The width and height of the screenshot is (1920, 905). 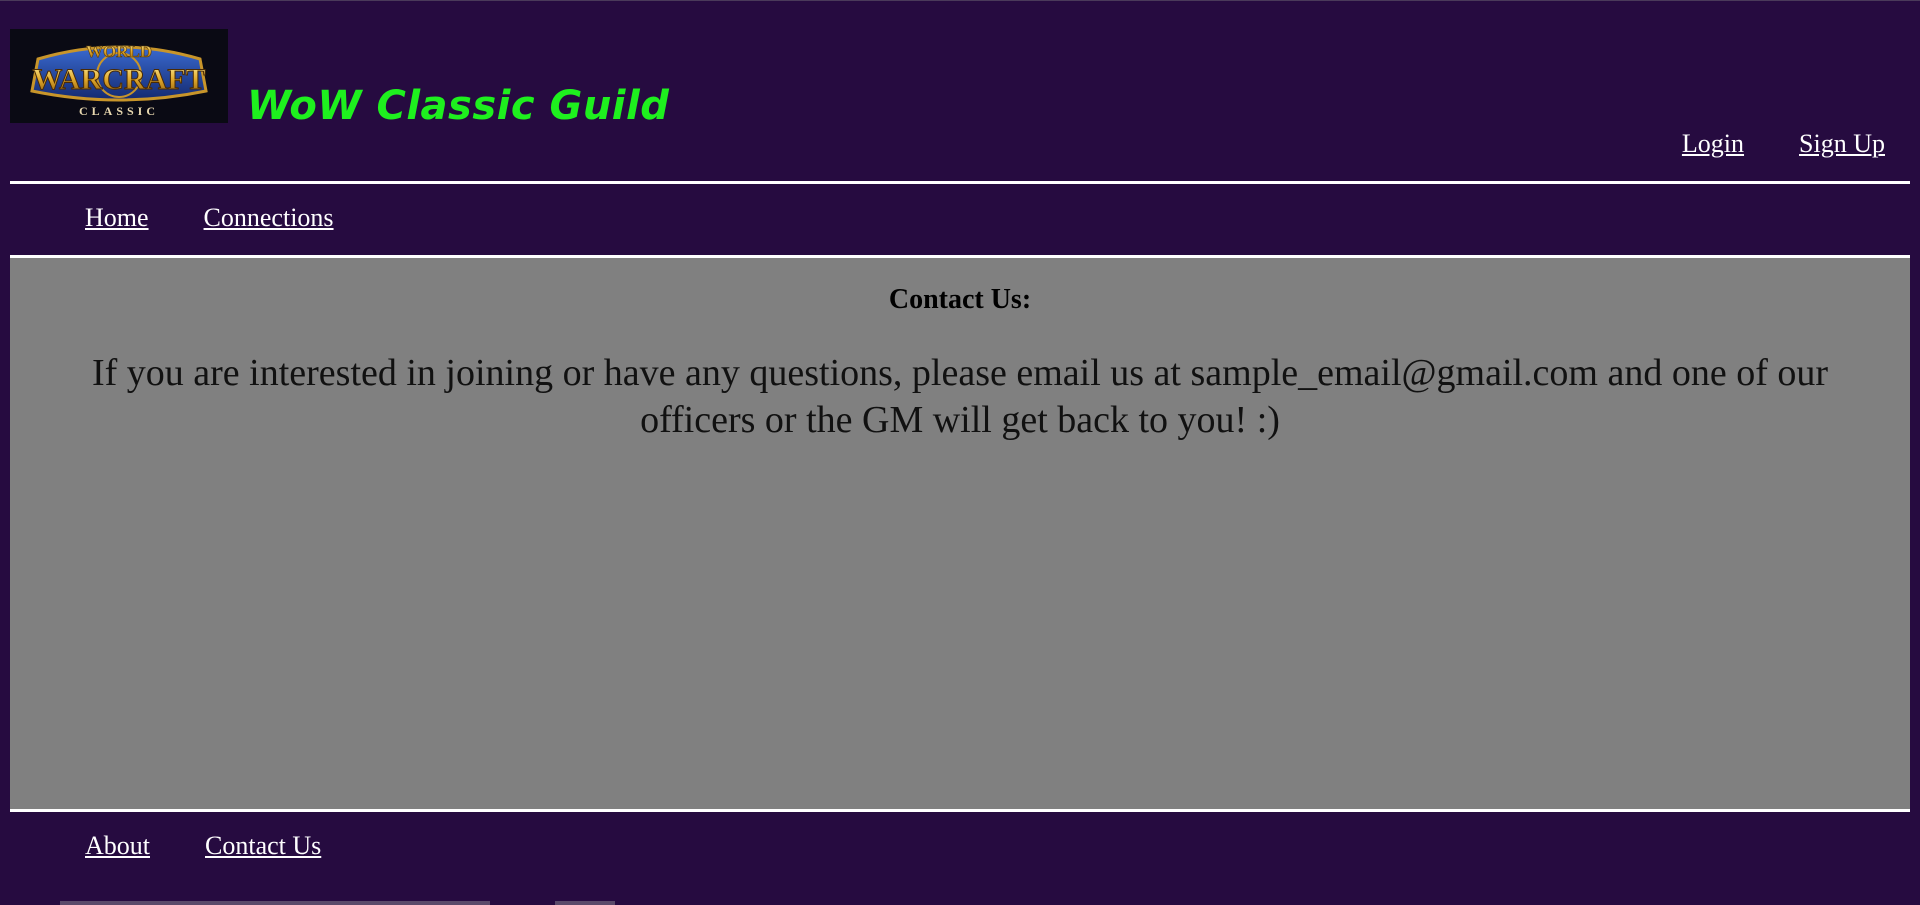 I want to click on logo-text-world: WORLD, so click(x=119, y=51).